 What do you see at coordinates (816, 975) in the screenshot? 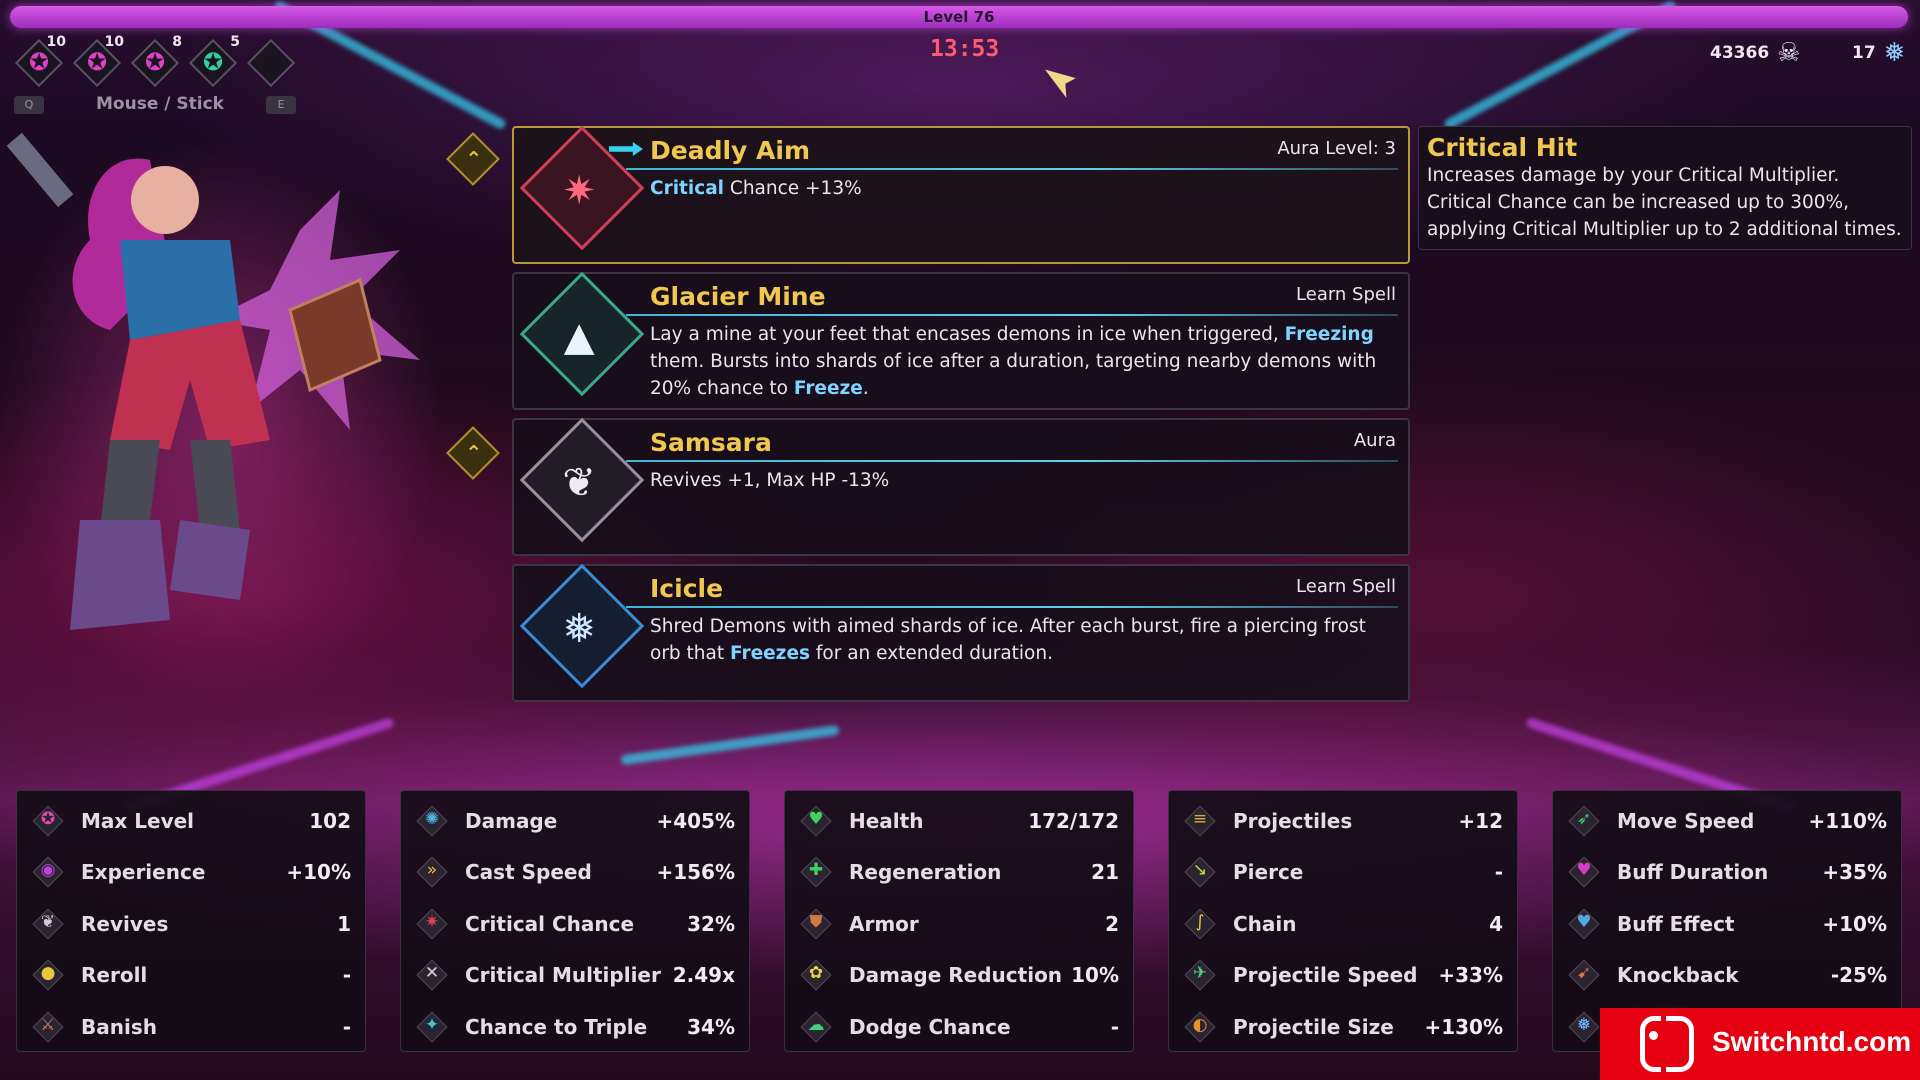
I see `damage-reduction-icon: ✿` at bounding box center [816, 975].